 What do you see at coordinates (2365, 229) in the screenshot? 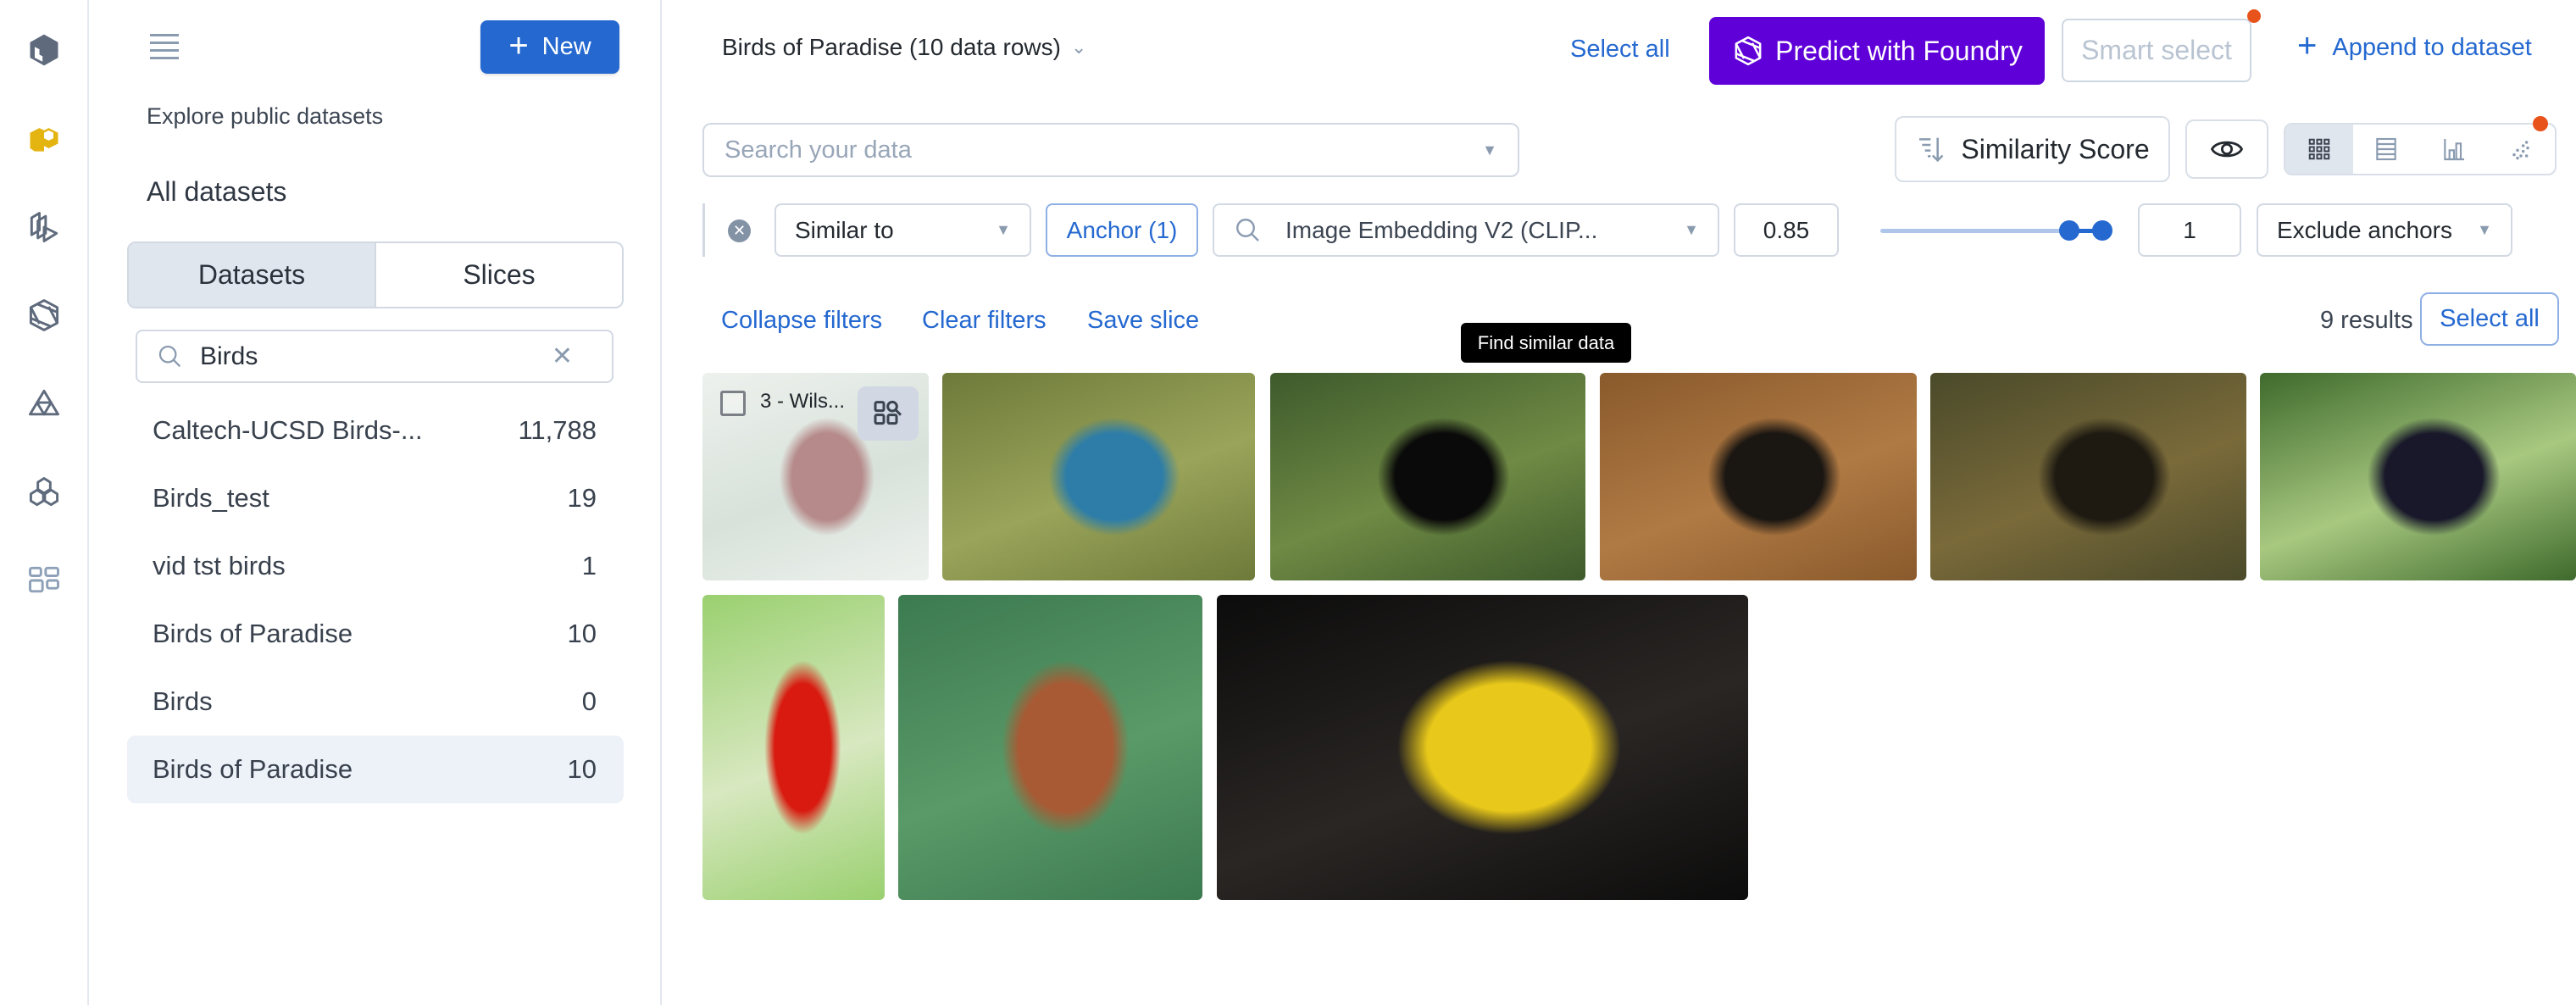
I see `anchor-mode-value: Exclude anchors` at bounding box center [2365, 229].